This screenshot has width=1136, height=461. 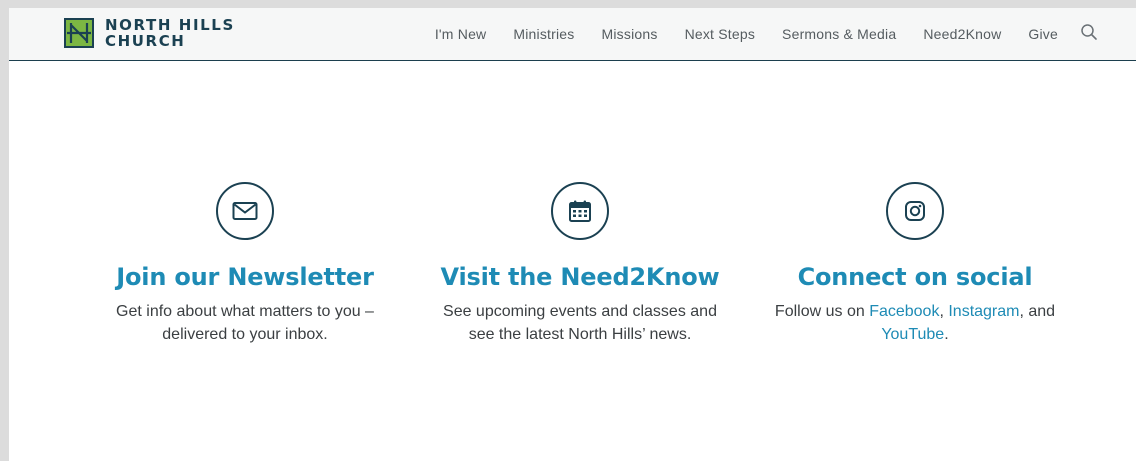 What do you see at coordinates (245, 311) in the screenshot?
I see `feature-desc-line: Get info about what matters to you –` at bounding box center [245, 311].